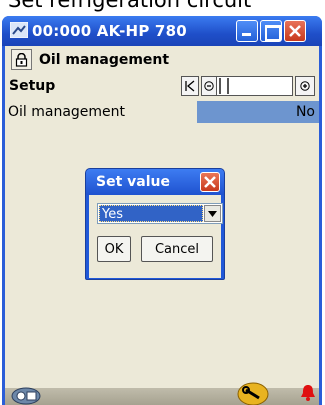 The height and width of the screenshot is (405, 325). Describe the element at coordinates (162, 112) in the screenshot. I see `param-row: Oil management No` at that location.